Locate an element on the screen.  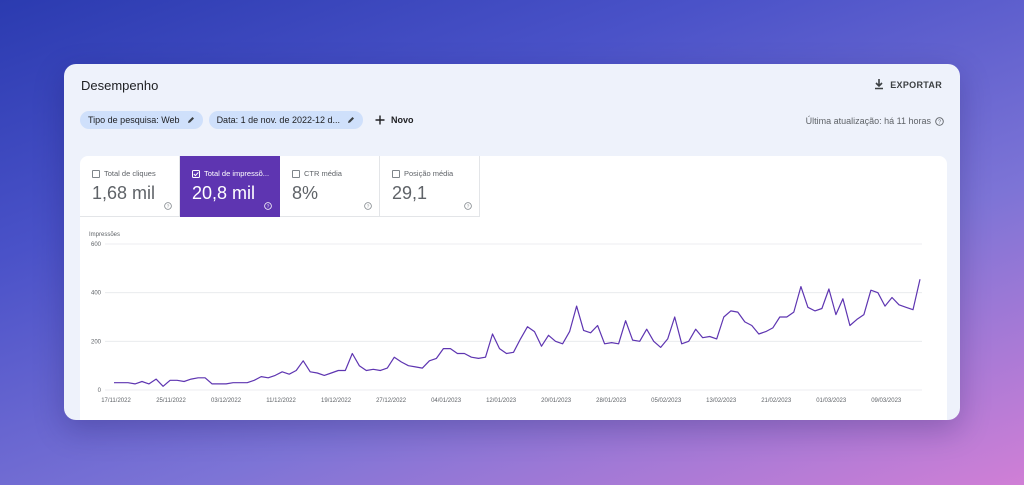
help-icon: ? is located at coordinates (939, 121).